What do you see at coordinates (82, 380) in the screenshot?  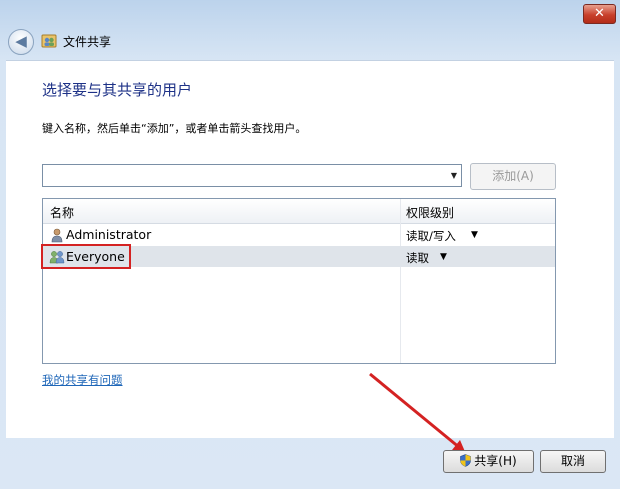 I see `help-link: 我的共享有问题` at bounding box center [82, 380].